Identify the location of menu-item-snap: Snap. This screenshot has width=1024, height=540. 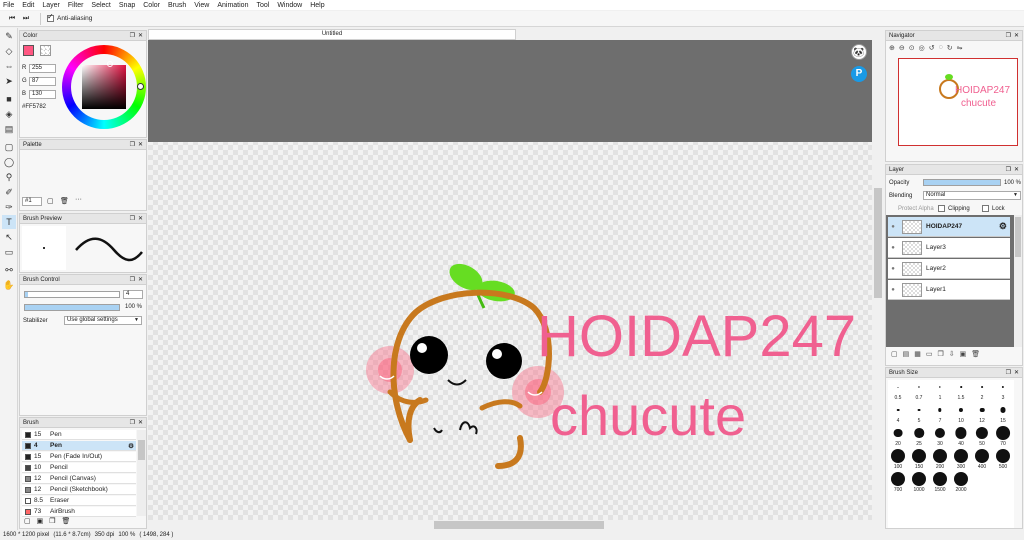
(127, 5).